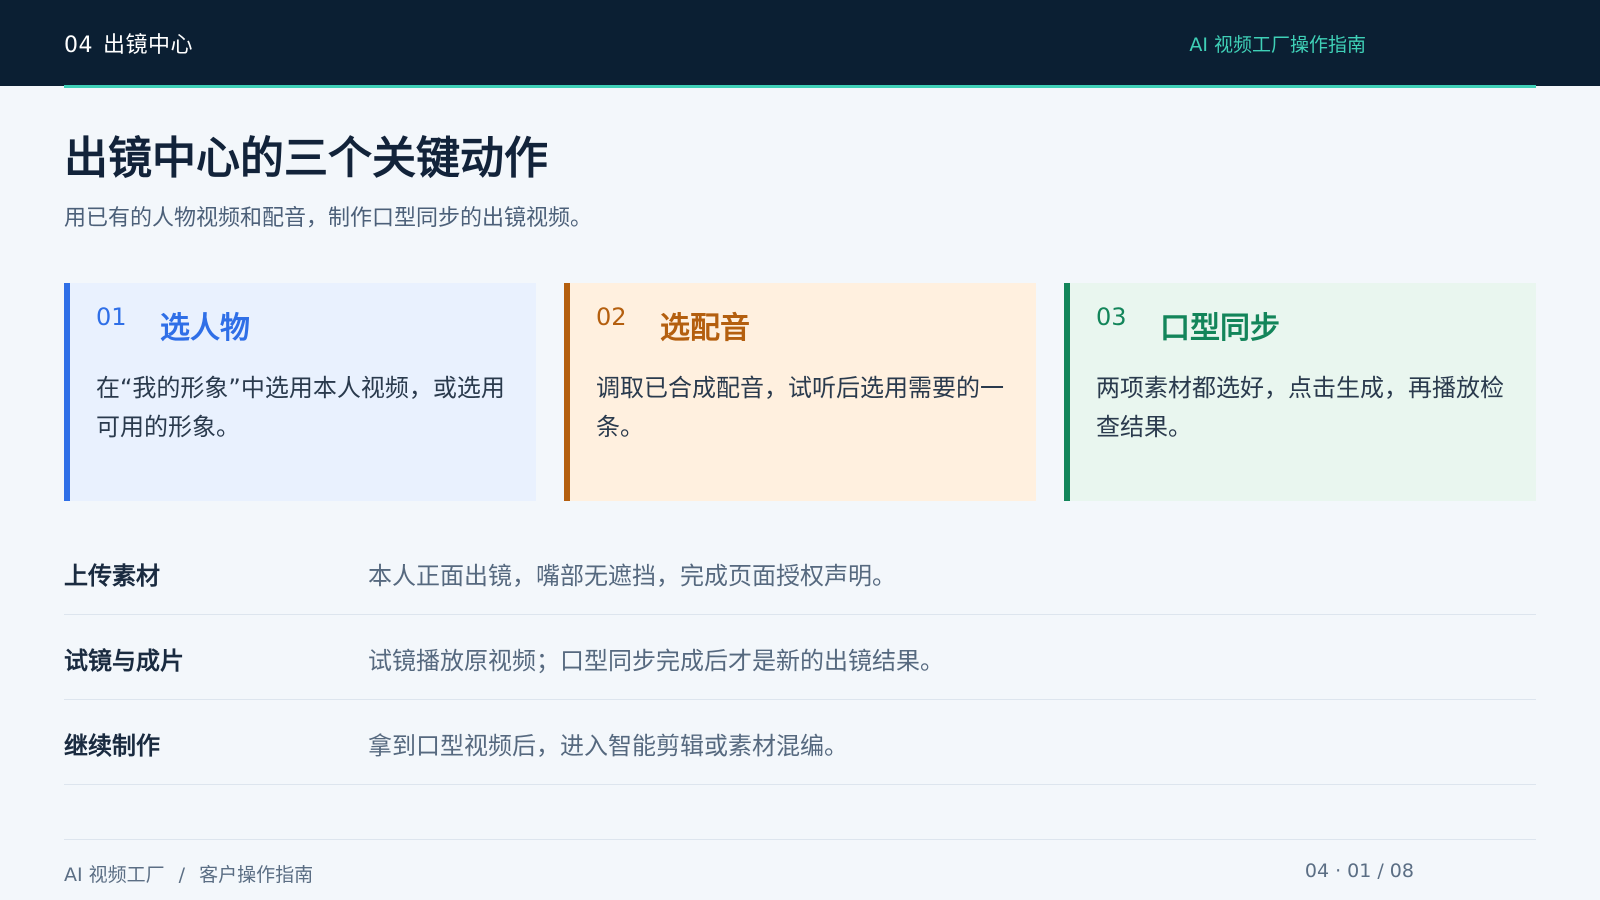  I want to click on note-row-upload: 上传素材 本人正面出镜，嘴部无遮挡，完成页面授权声明。, so click(800, 572).